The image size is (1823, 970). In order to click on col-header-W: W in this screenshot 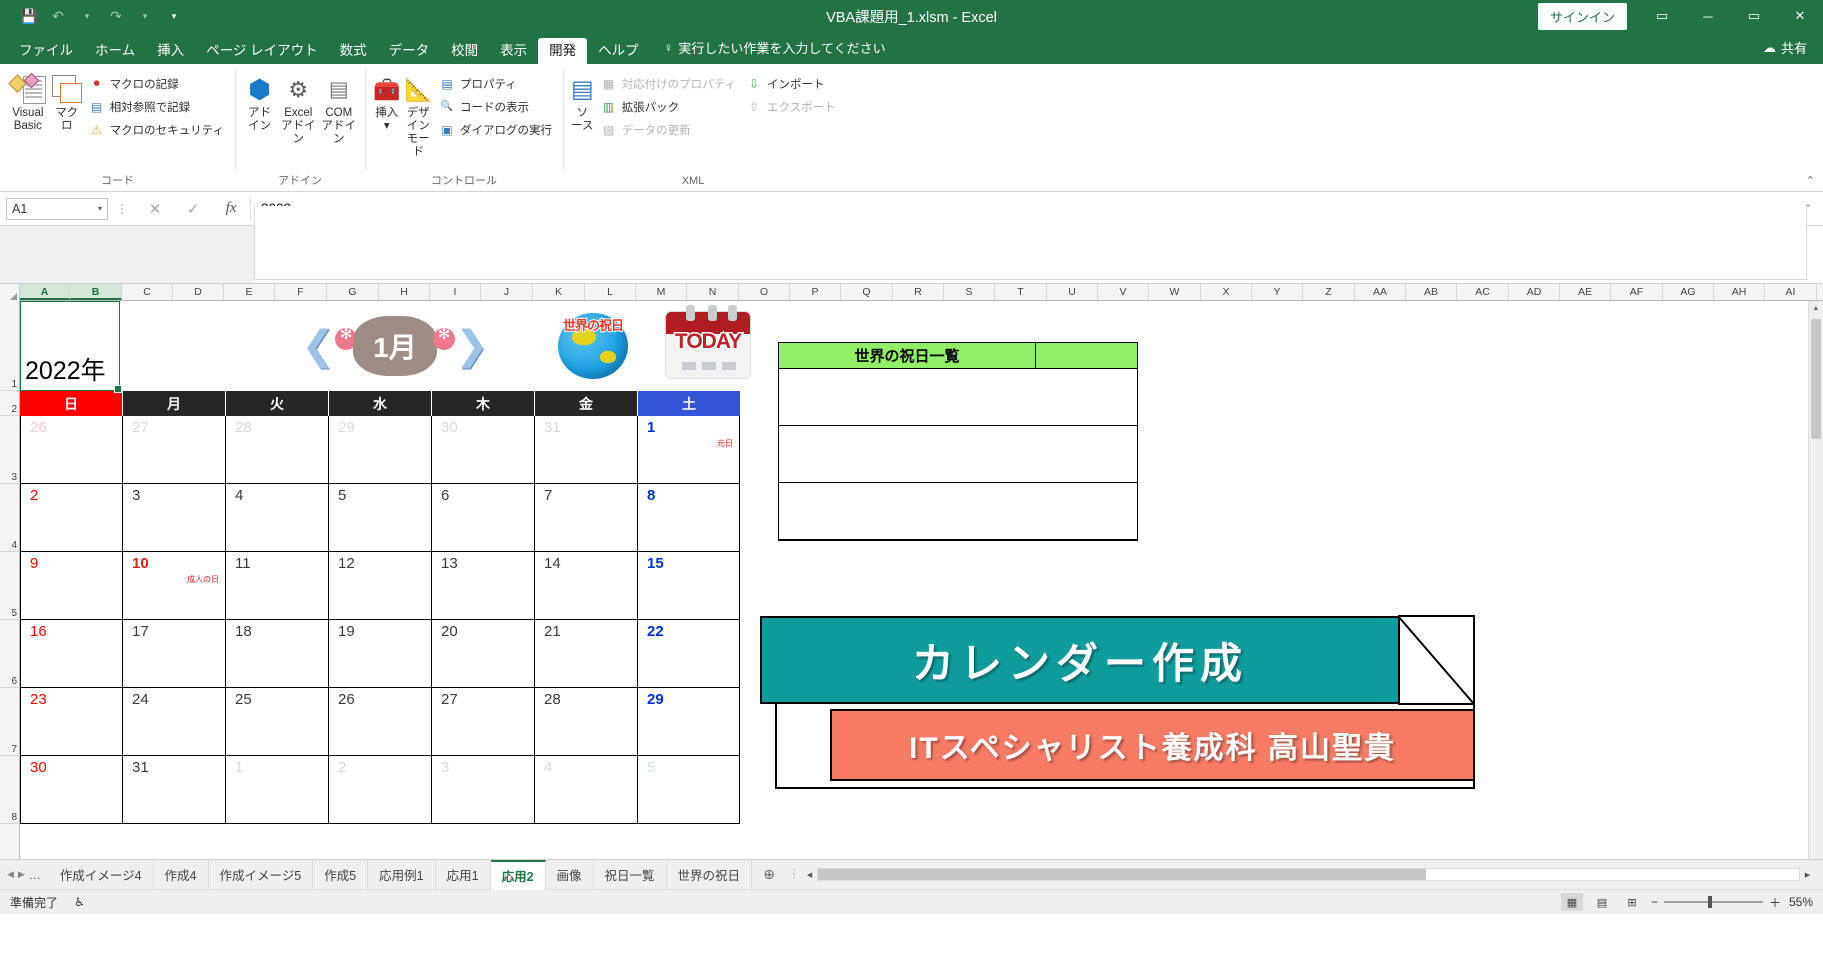, I will do `click(1175, 292)`.